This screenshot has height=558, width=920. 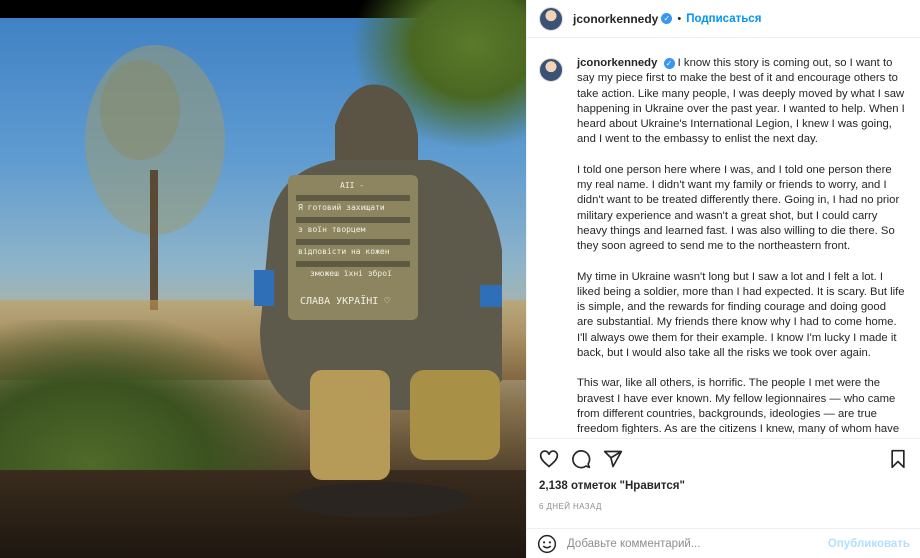 What do you see at coordinates (155, 177) in the screenshot?
I see `tree-illustration` at bounding box center [155, 177].